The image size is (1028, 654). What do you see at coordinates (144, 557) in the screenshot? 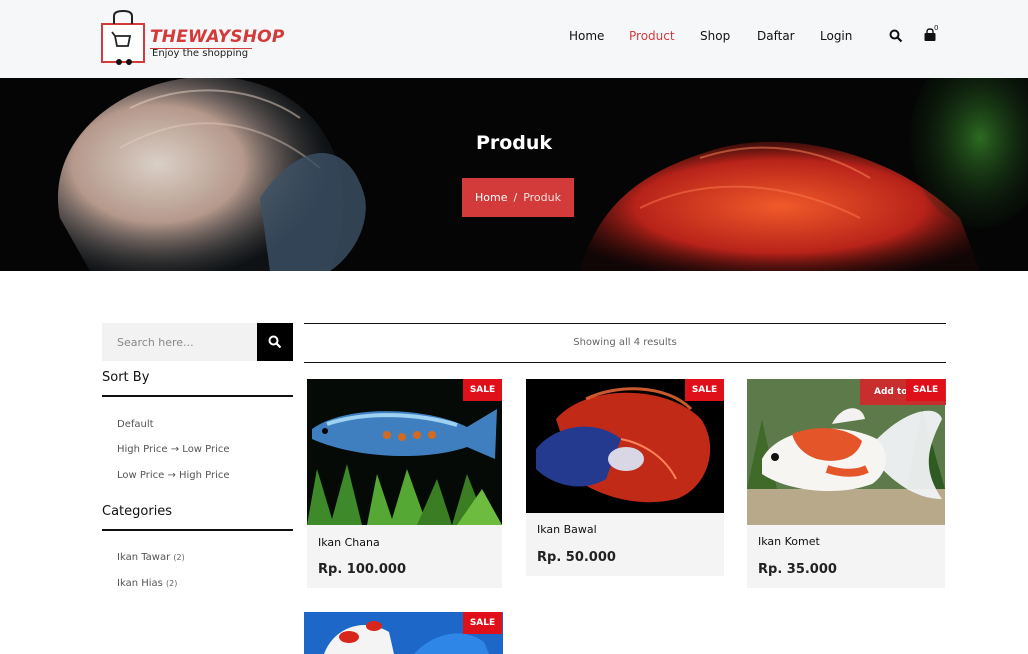
I see `category-label: Ikan Tawar` at bounding box center [144, 557].